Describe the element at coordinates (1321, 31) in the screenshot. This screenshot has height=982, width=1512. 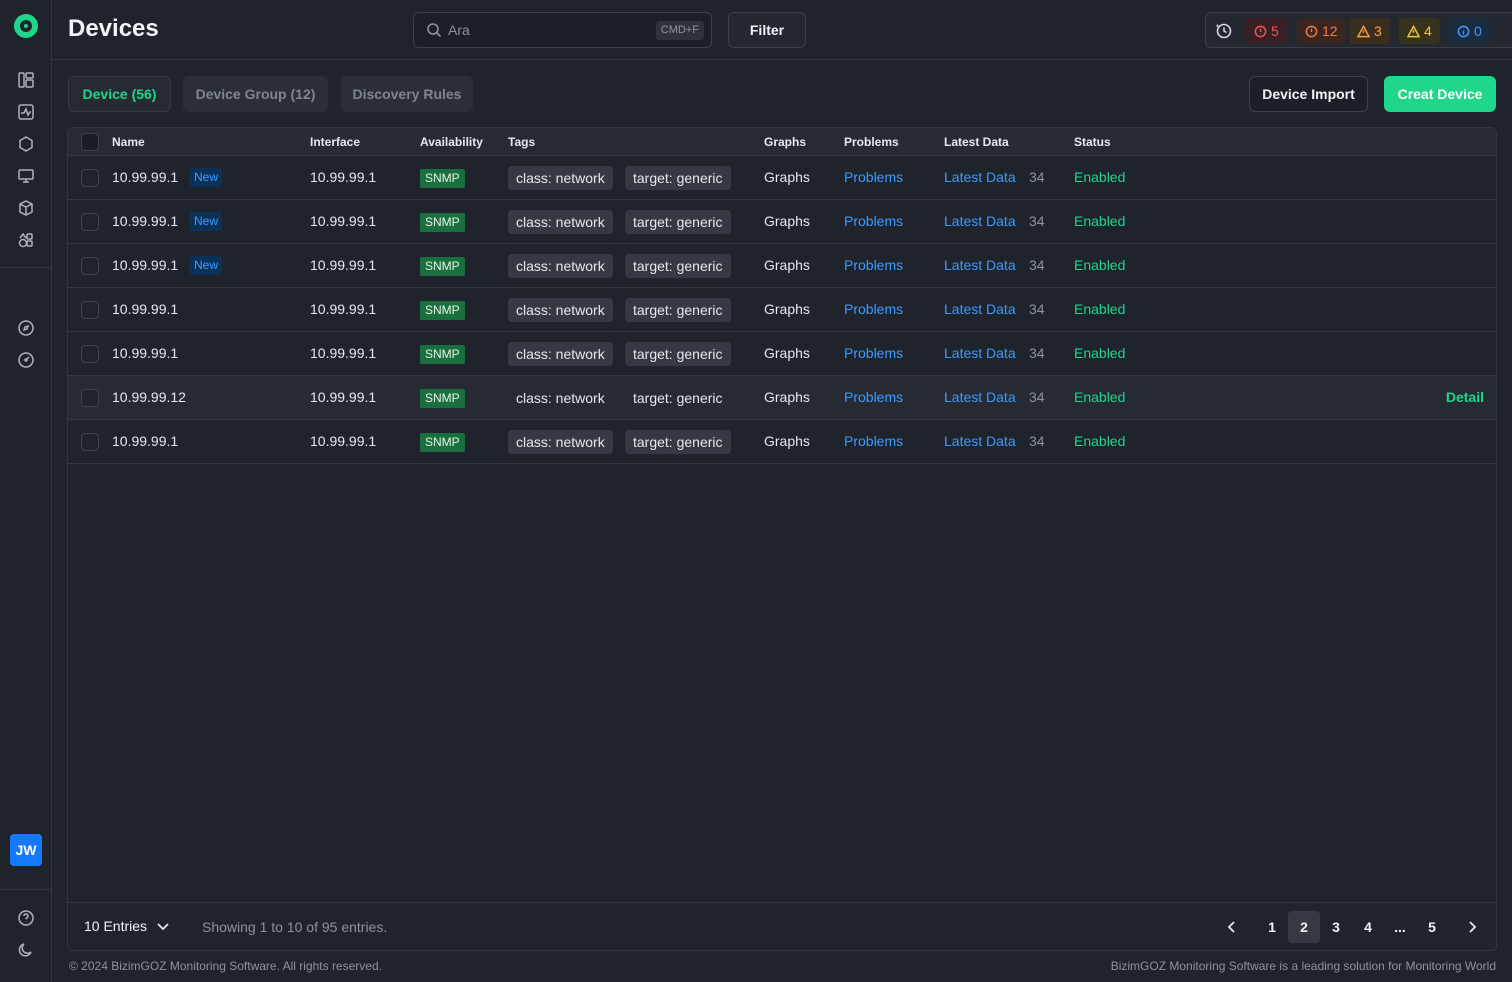
I see `high-alert-badge: 12` at that location.